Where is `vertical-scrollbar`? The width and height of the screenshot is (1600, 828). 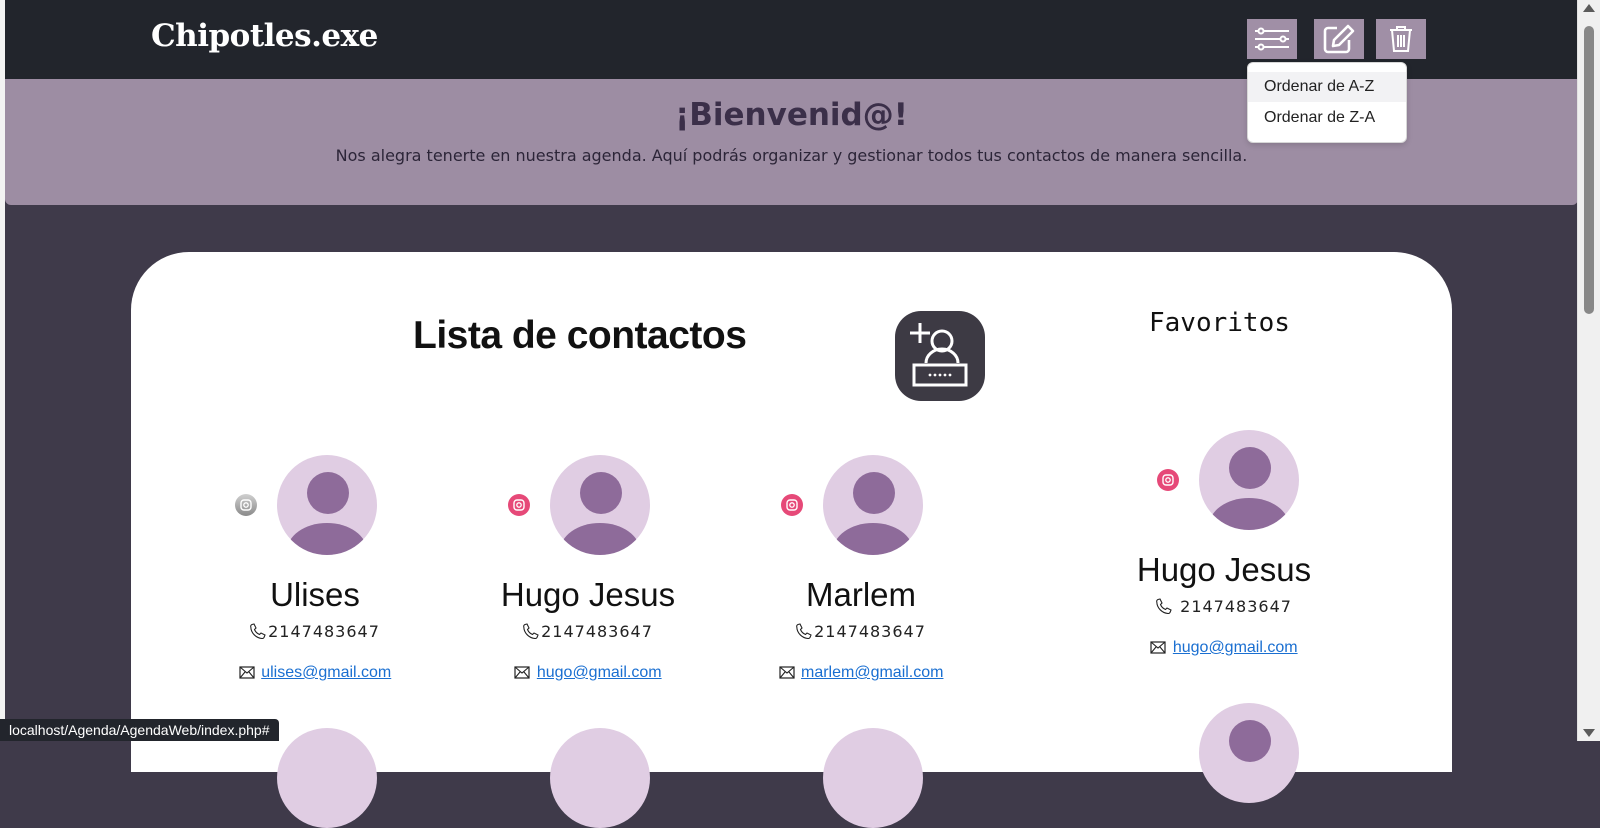
vertical-scrollbar is located at coordinates (1588, 370).